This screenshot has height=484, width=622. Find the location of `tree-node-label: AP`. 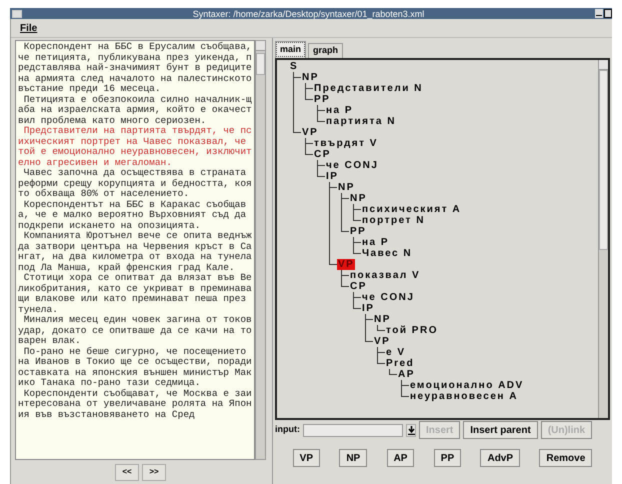

tree-node-label: AP is located at coordinates (406, 374).